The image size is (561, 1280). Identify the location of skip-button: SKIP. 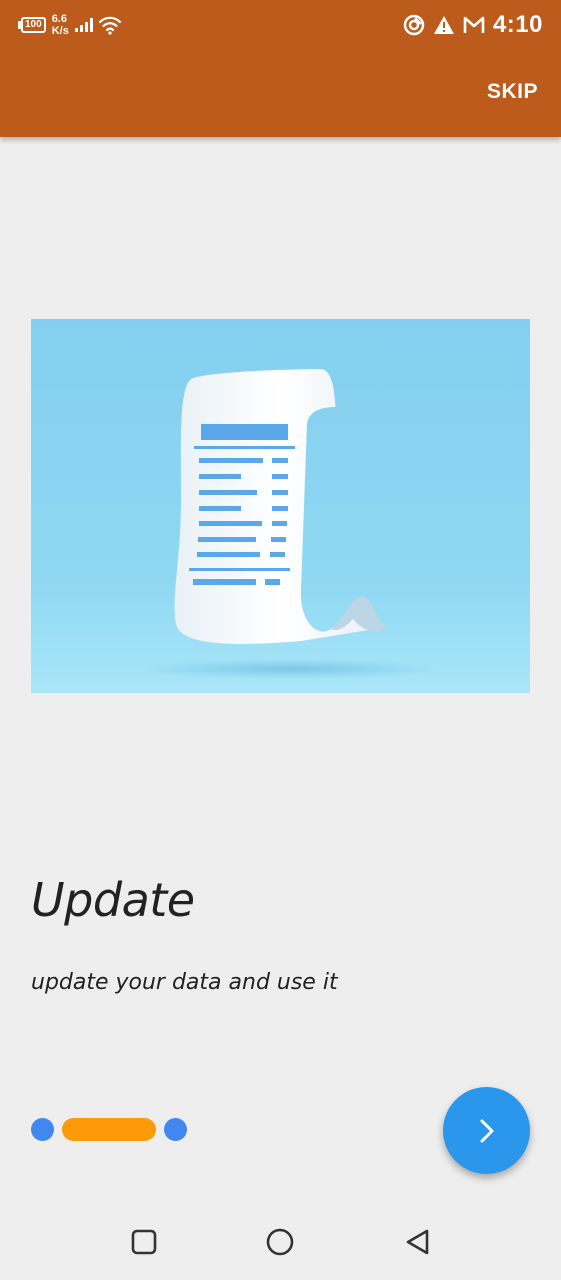
(512, 92).